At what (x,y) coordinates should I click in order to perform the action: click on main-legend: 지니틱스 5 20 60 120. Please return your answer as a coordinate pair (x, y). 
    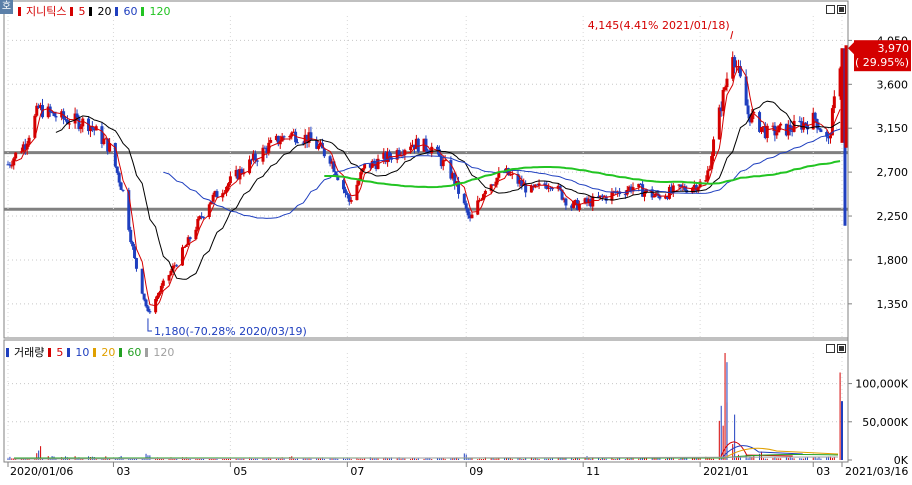
    Looking at the image, I should click on (94, 11).